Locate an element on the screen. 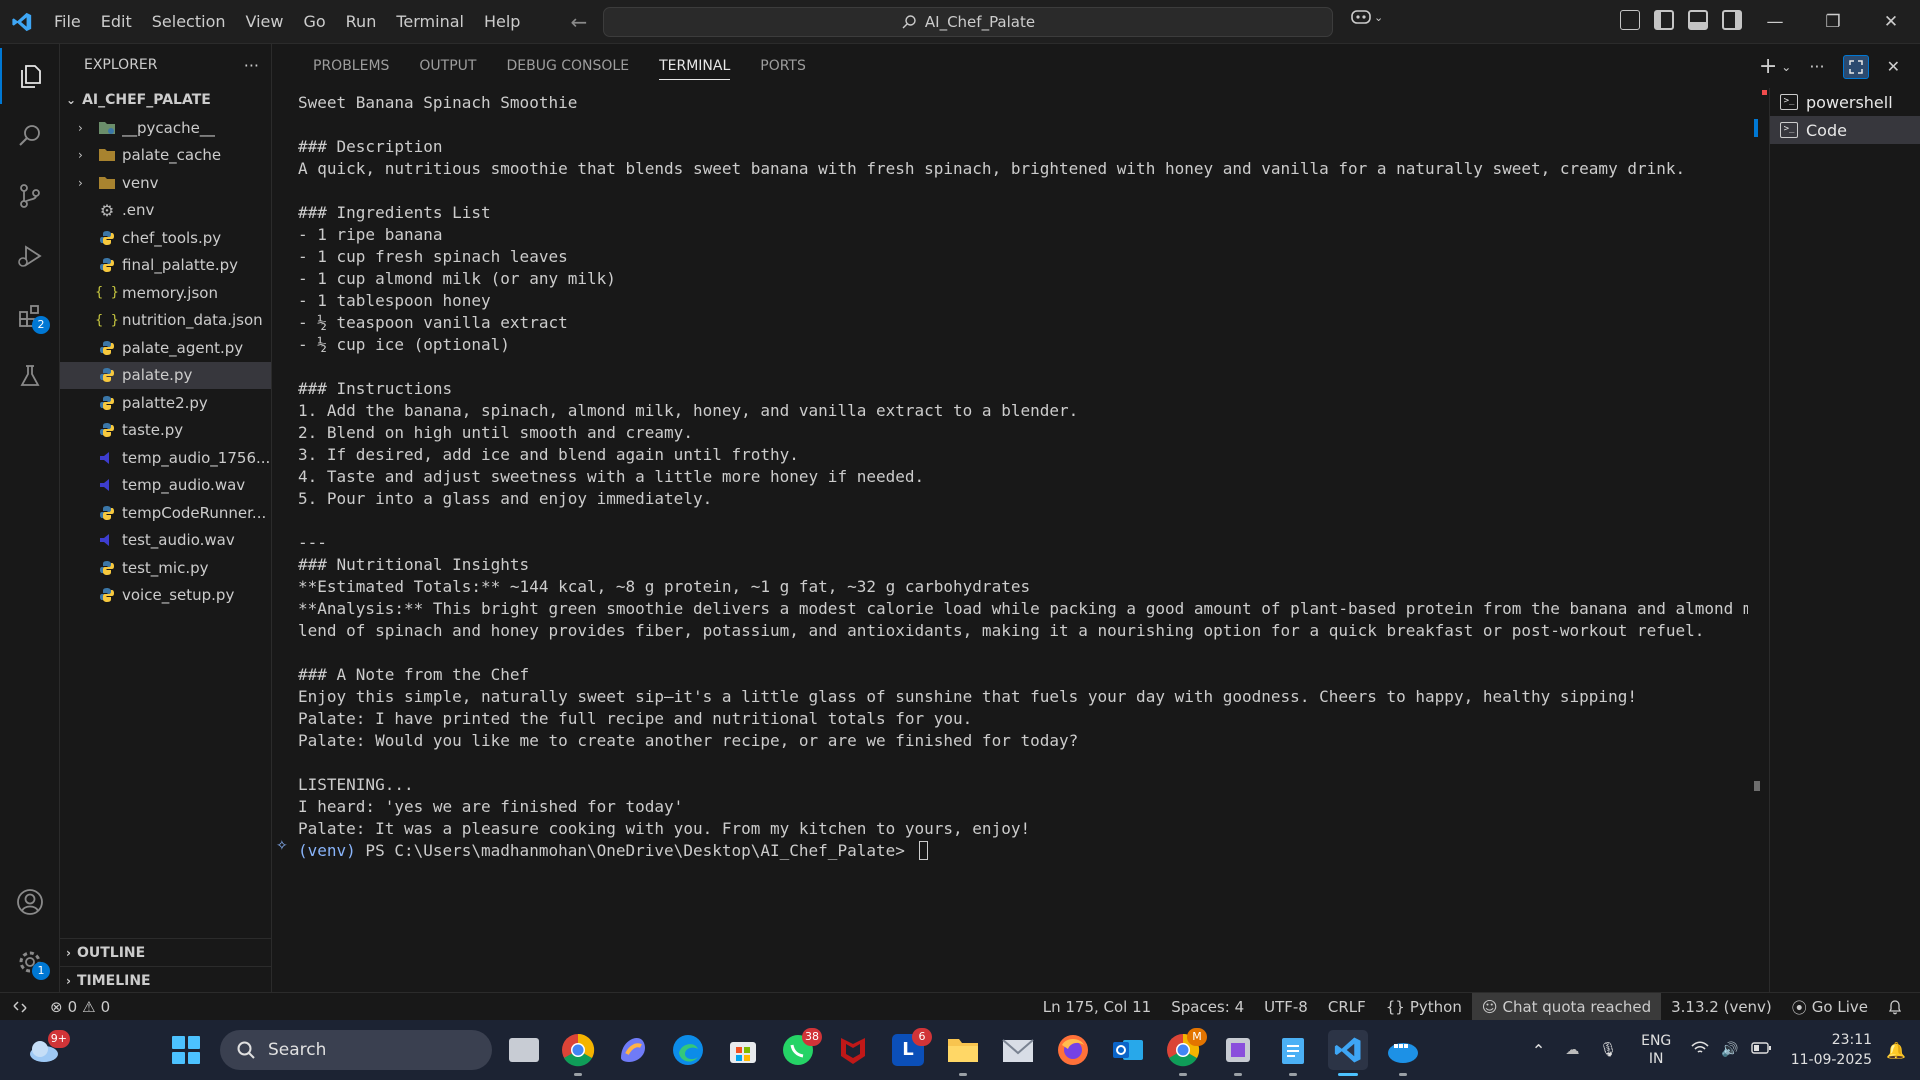 This screenshot has width=1920, height=1080. outlook-icon is located at coordinates (1128, 1050).